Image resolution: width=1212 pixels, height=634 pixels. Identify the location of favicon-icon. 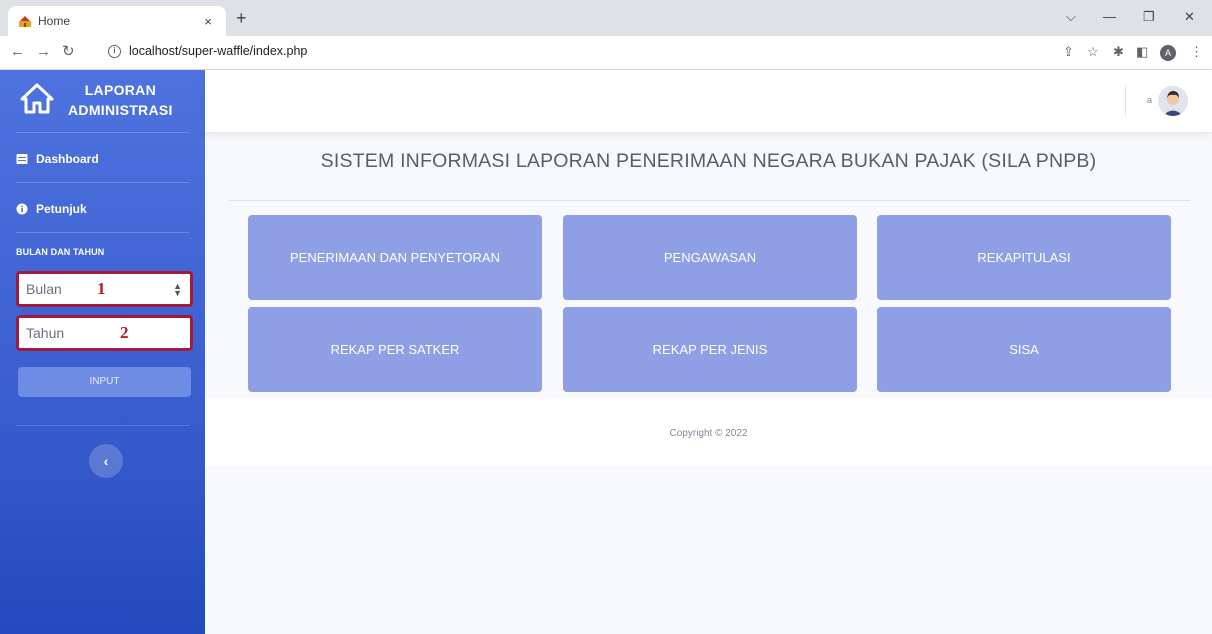
(25, 21).